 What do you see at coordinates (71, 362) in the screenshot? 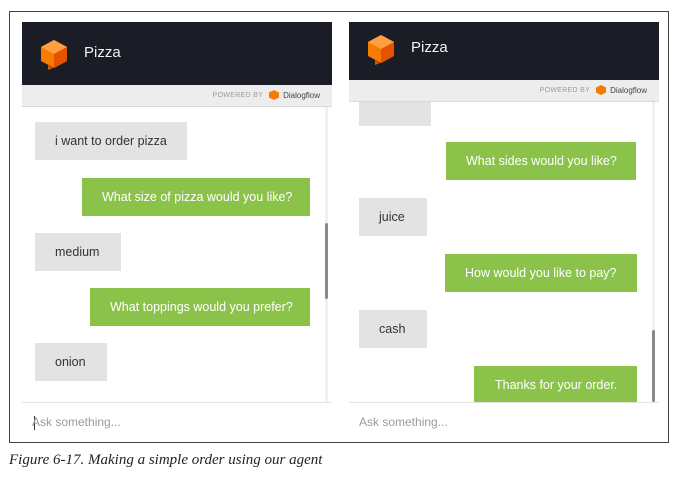
I see `user-message: onion` at bounding box center [71, 362].